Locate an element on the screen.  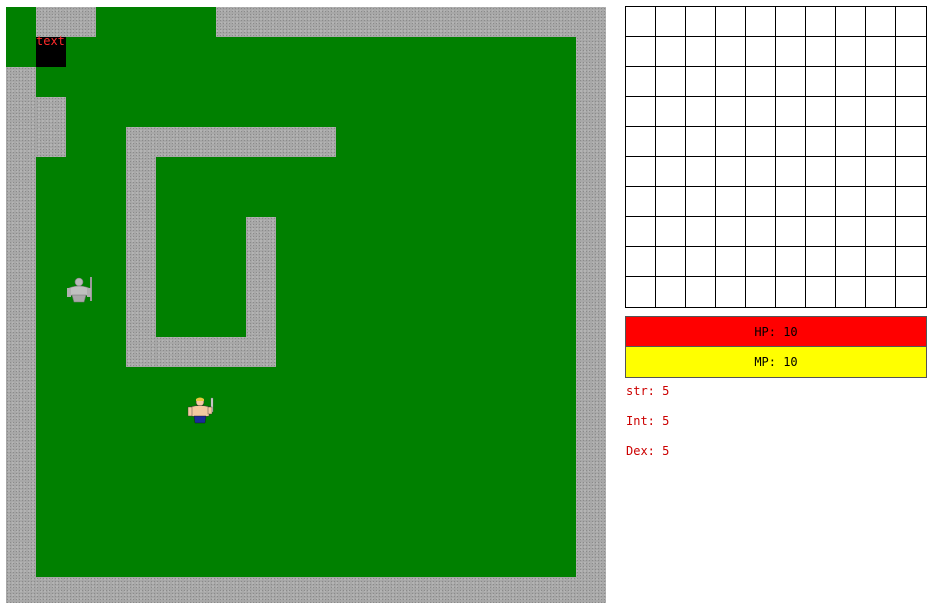
player-icon is located at coordinates (201, 411).